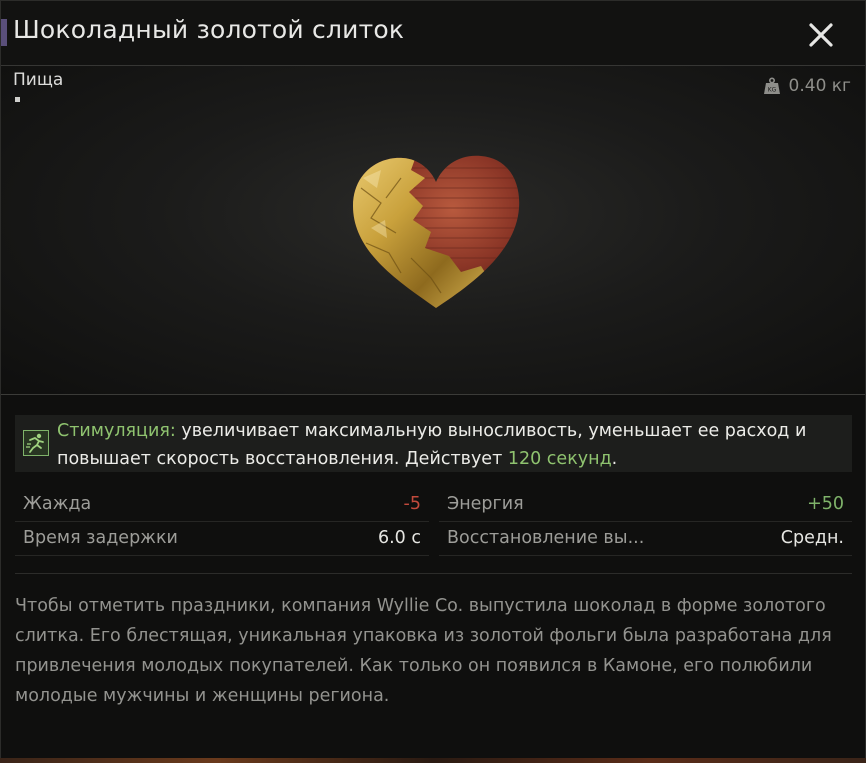 The width and height of the screenshot is (866, 763). I want to click on background-strip, so click(433, 760).